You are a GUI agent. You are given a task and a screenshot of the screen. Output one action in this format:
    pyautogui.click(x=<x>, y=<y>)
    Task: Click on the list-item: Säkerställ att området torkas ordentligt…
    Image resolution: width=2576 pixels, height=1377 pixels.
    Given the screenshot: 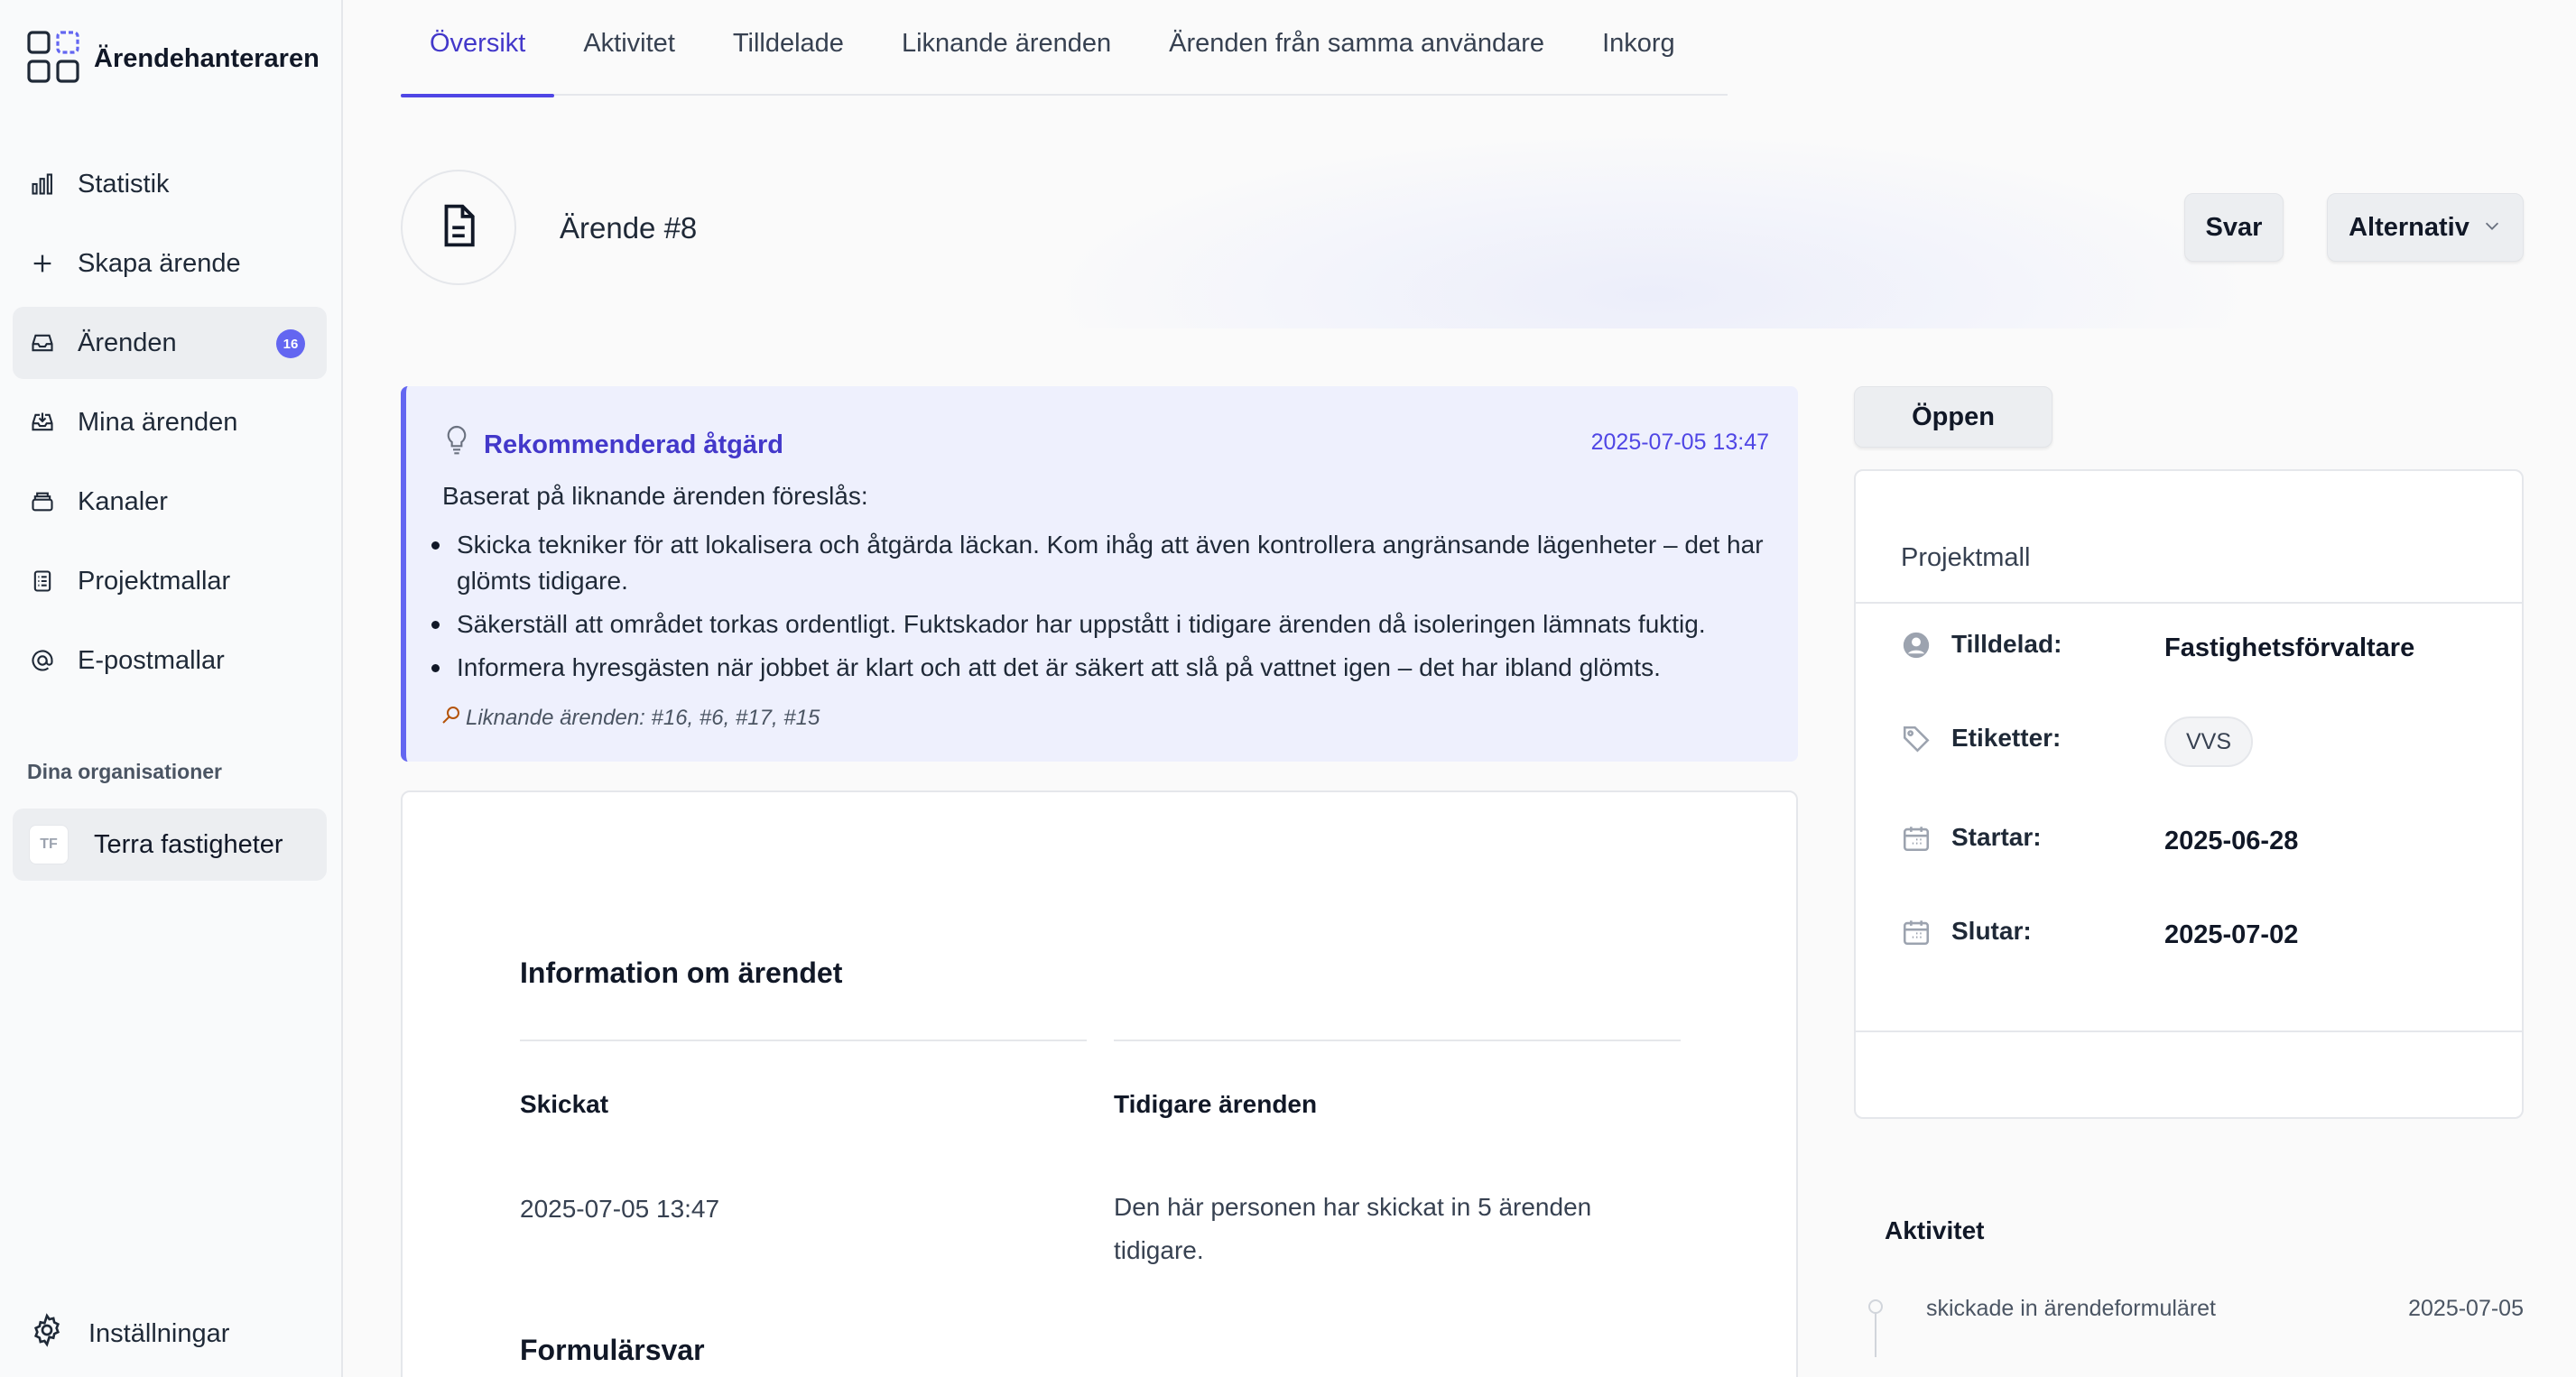 What is the action you would take?
    pyautogui.click(x=1105, y=624)
    